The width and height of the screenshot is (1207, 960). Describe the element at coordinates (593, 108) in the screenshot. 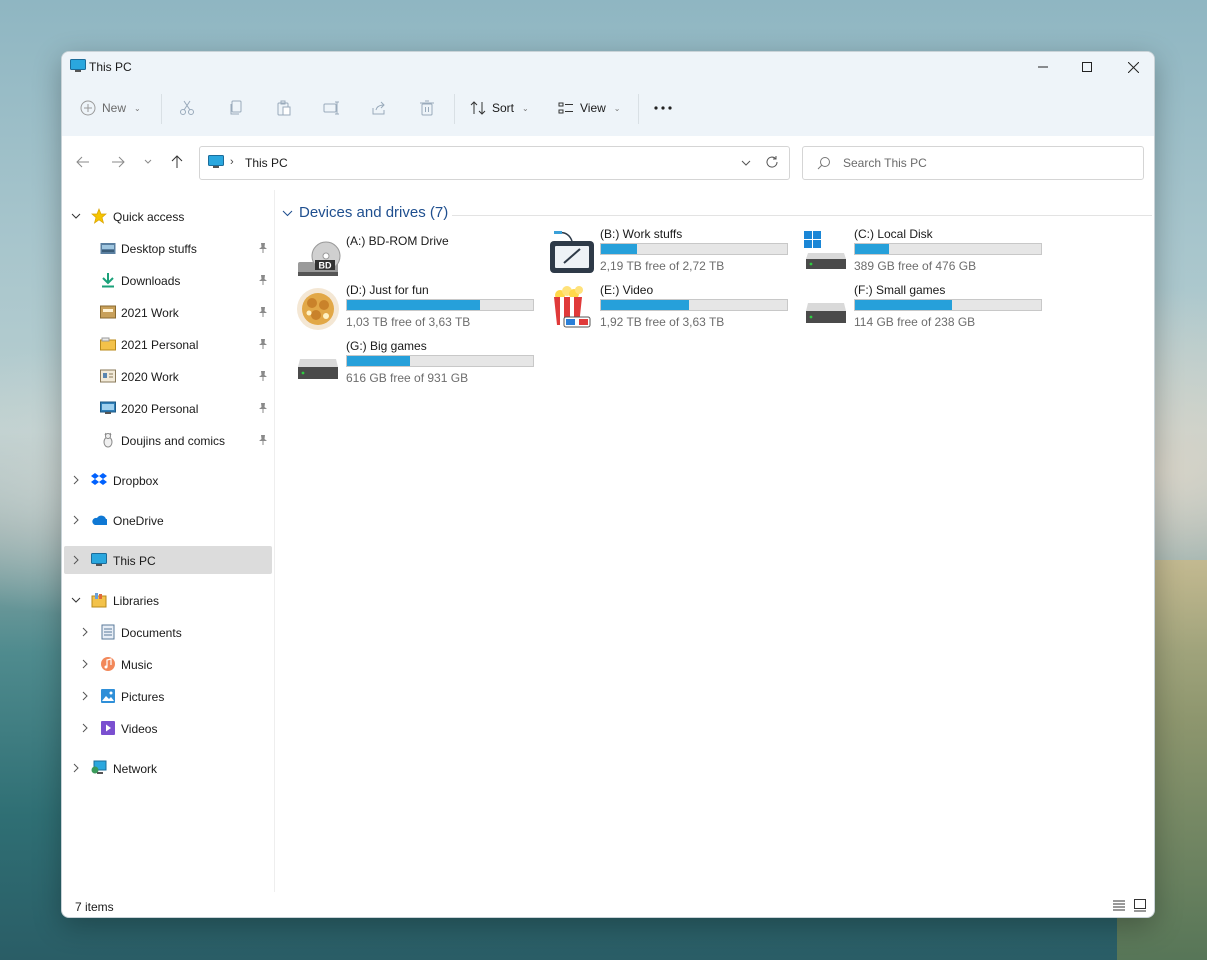

I see `view-label: View` at that location.